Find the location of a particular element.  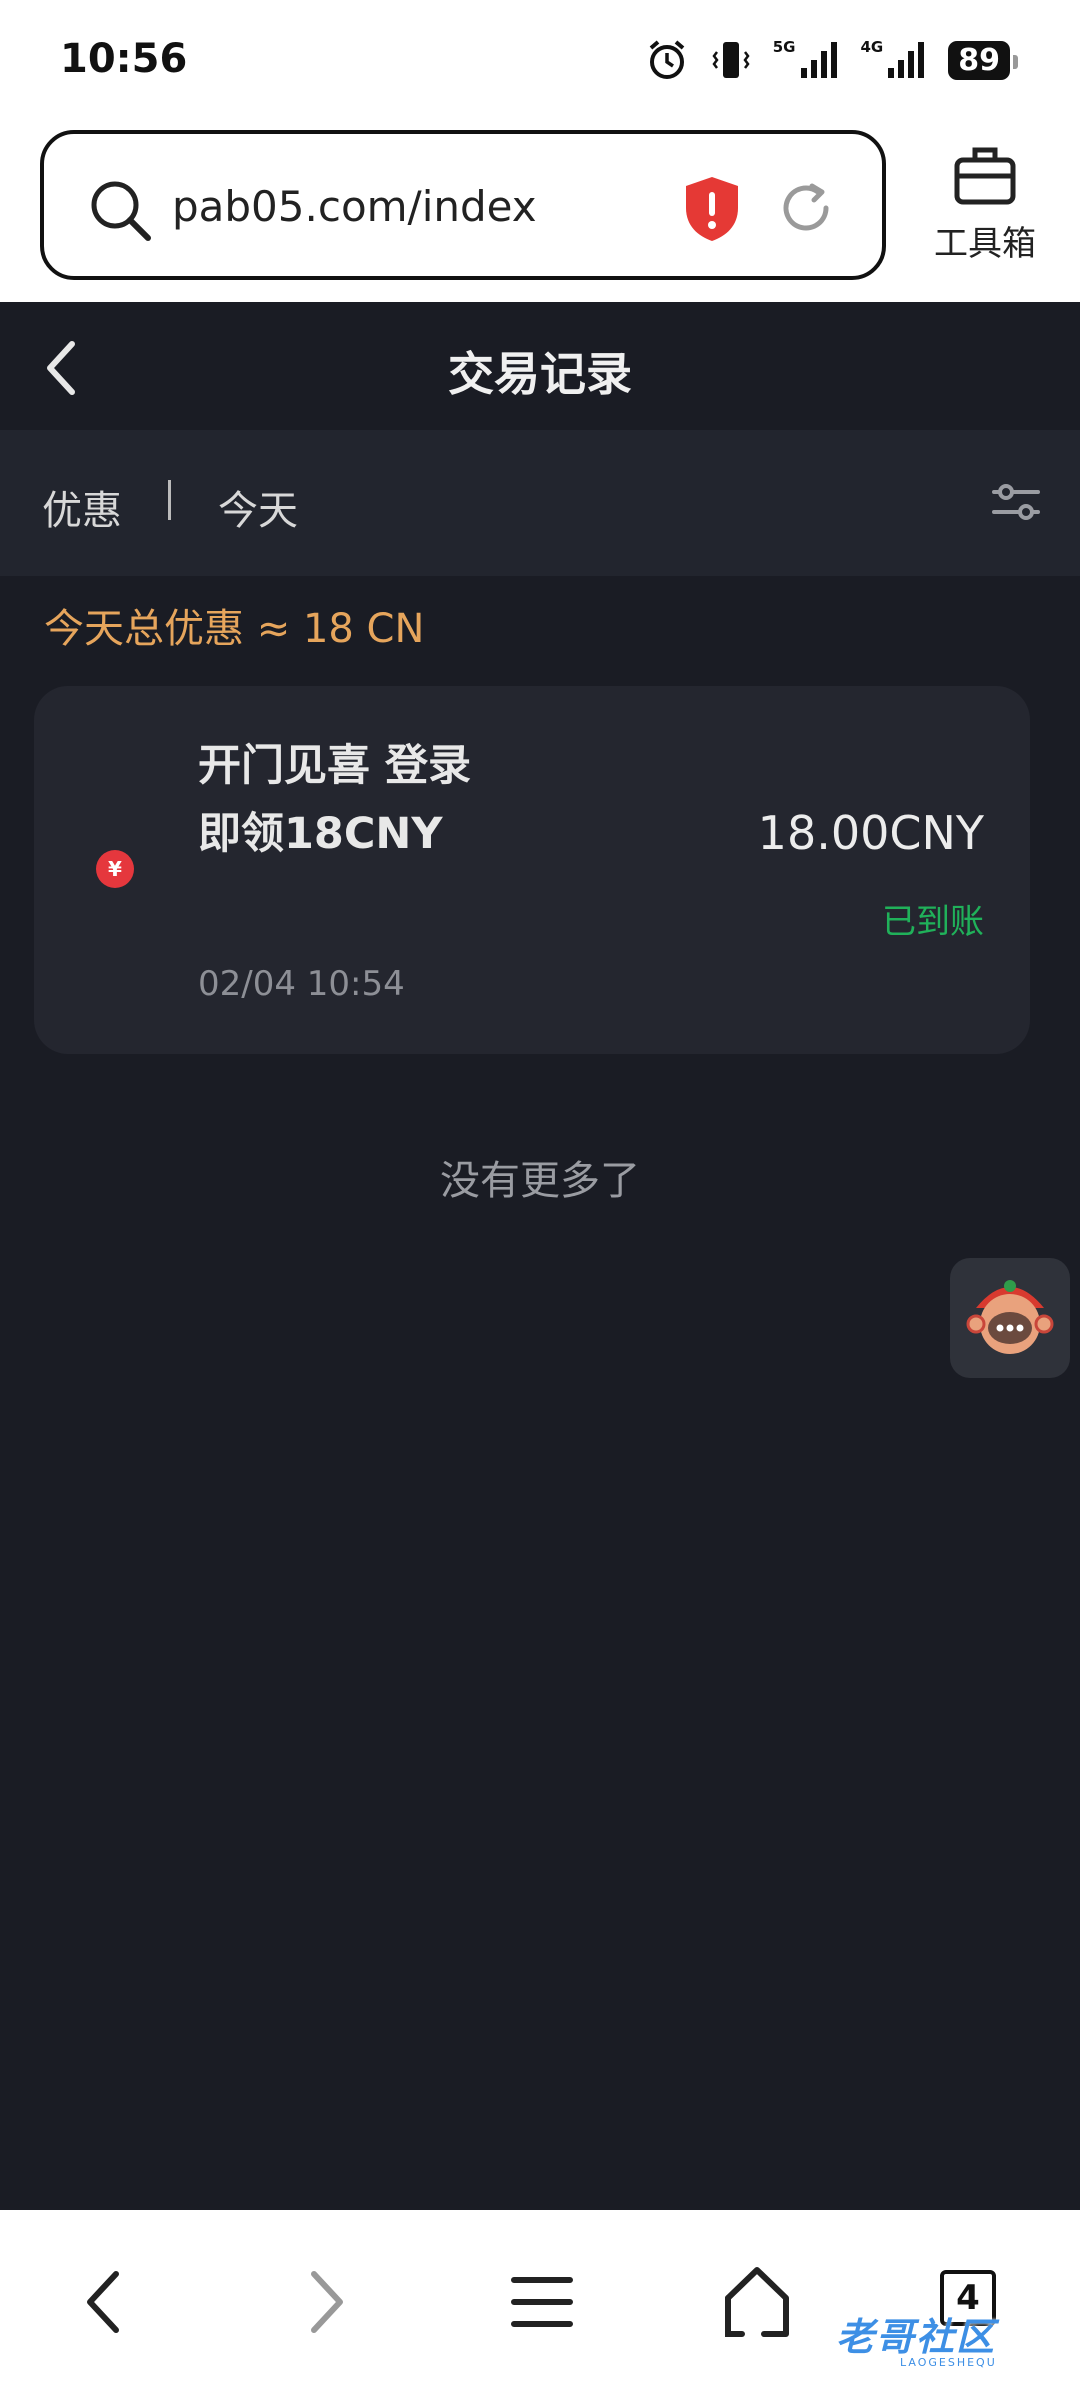

nav-forward-icon is located at coordinates (325, 2302).